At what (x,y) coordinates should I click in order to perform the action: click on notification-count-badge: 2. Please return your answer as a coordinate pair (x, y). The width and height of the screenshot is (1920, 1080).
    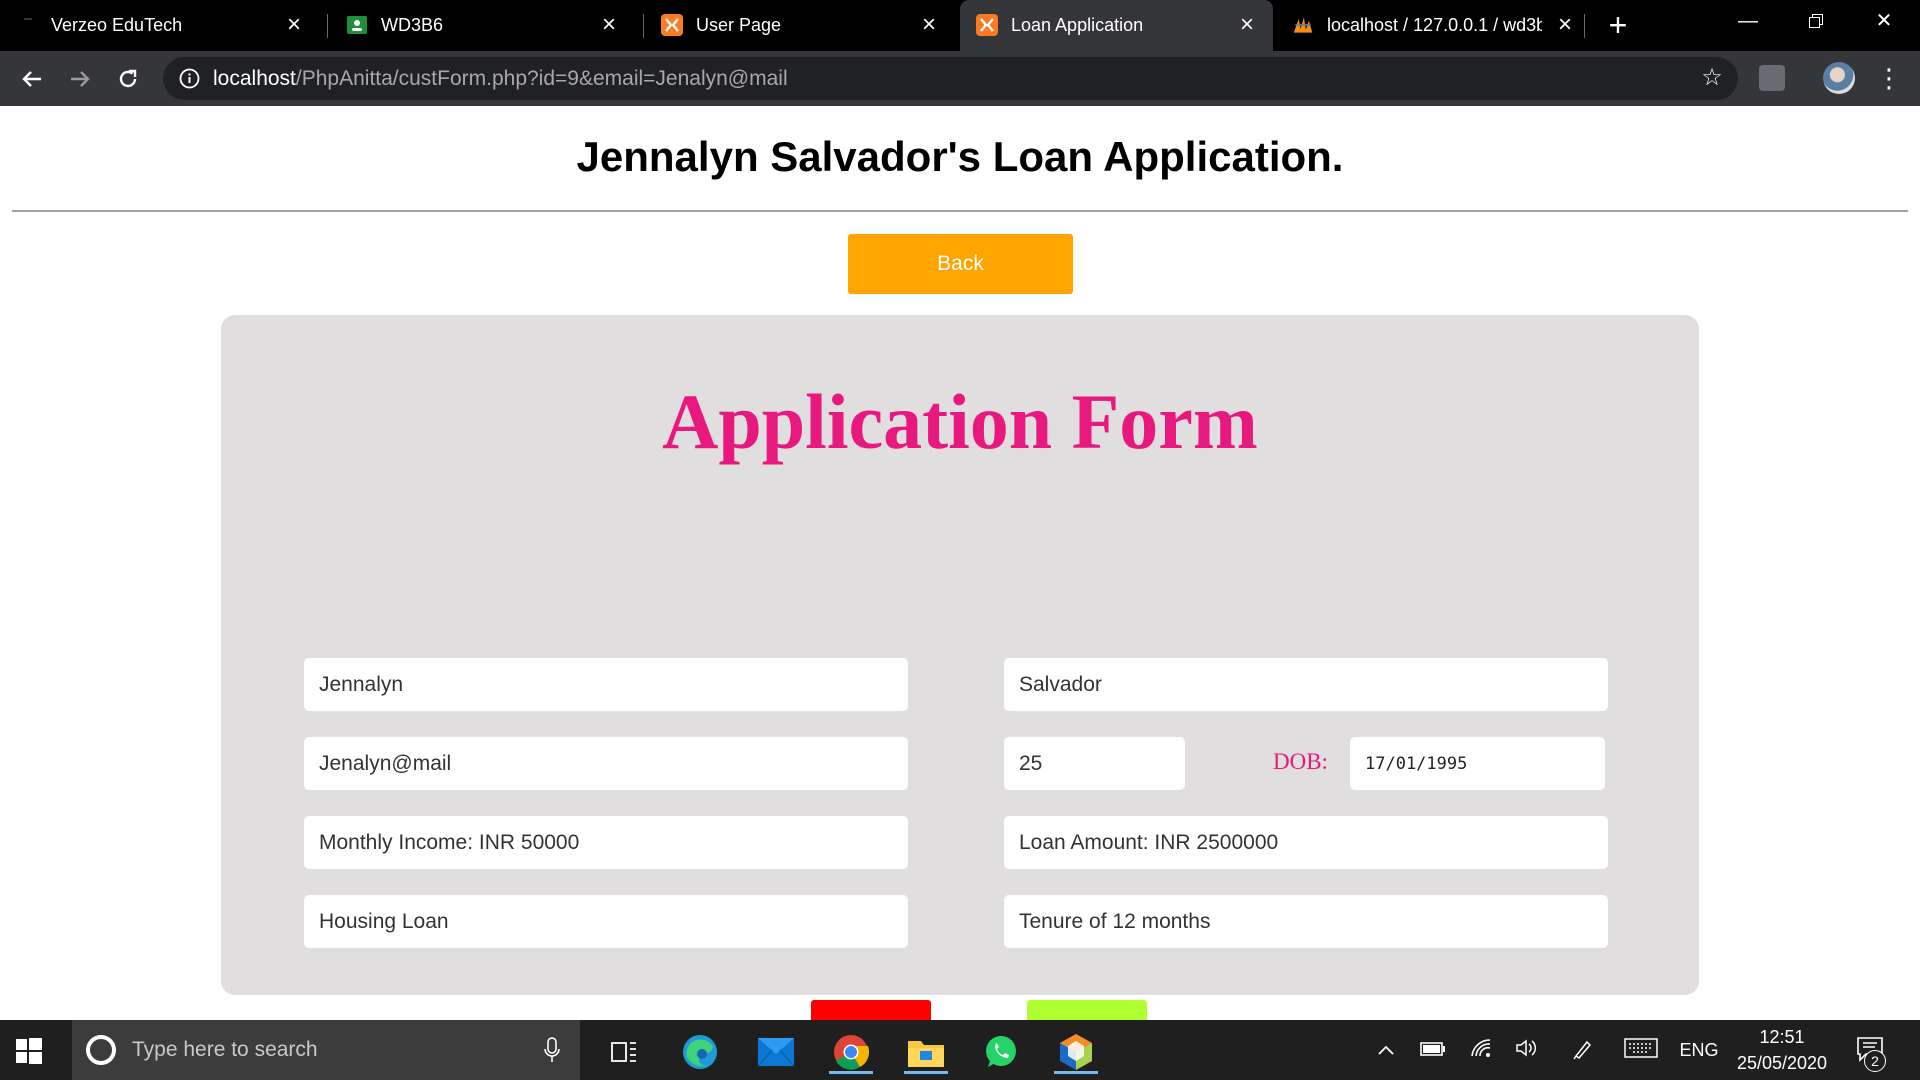
    Looking at the image, I should click on (1875, 1061).